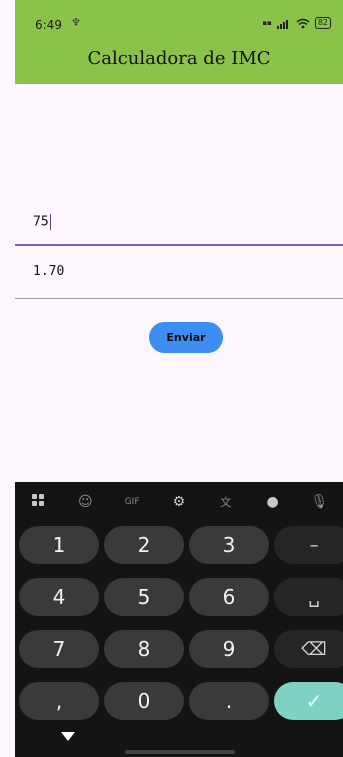  I want to click on settings-icon: ⚙, so click(179, 502).